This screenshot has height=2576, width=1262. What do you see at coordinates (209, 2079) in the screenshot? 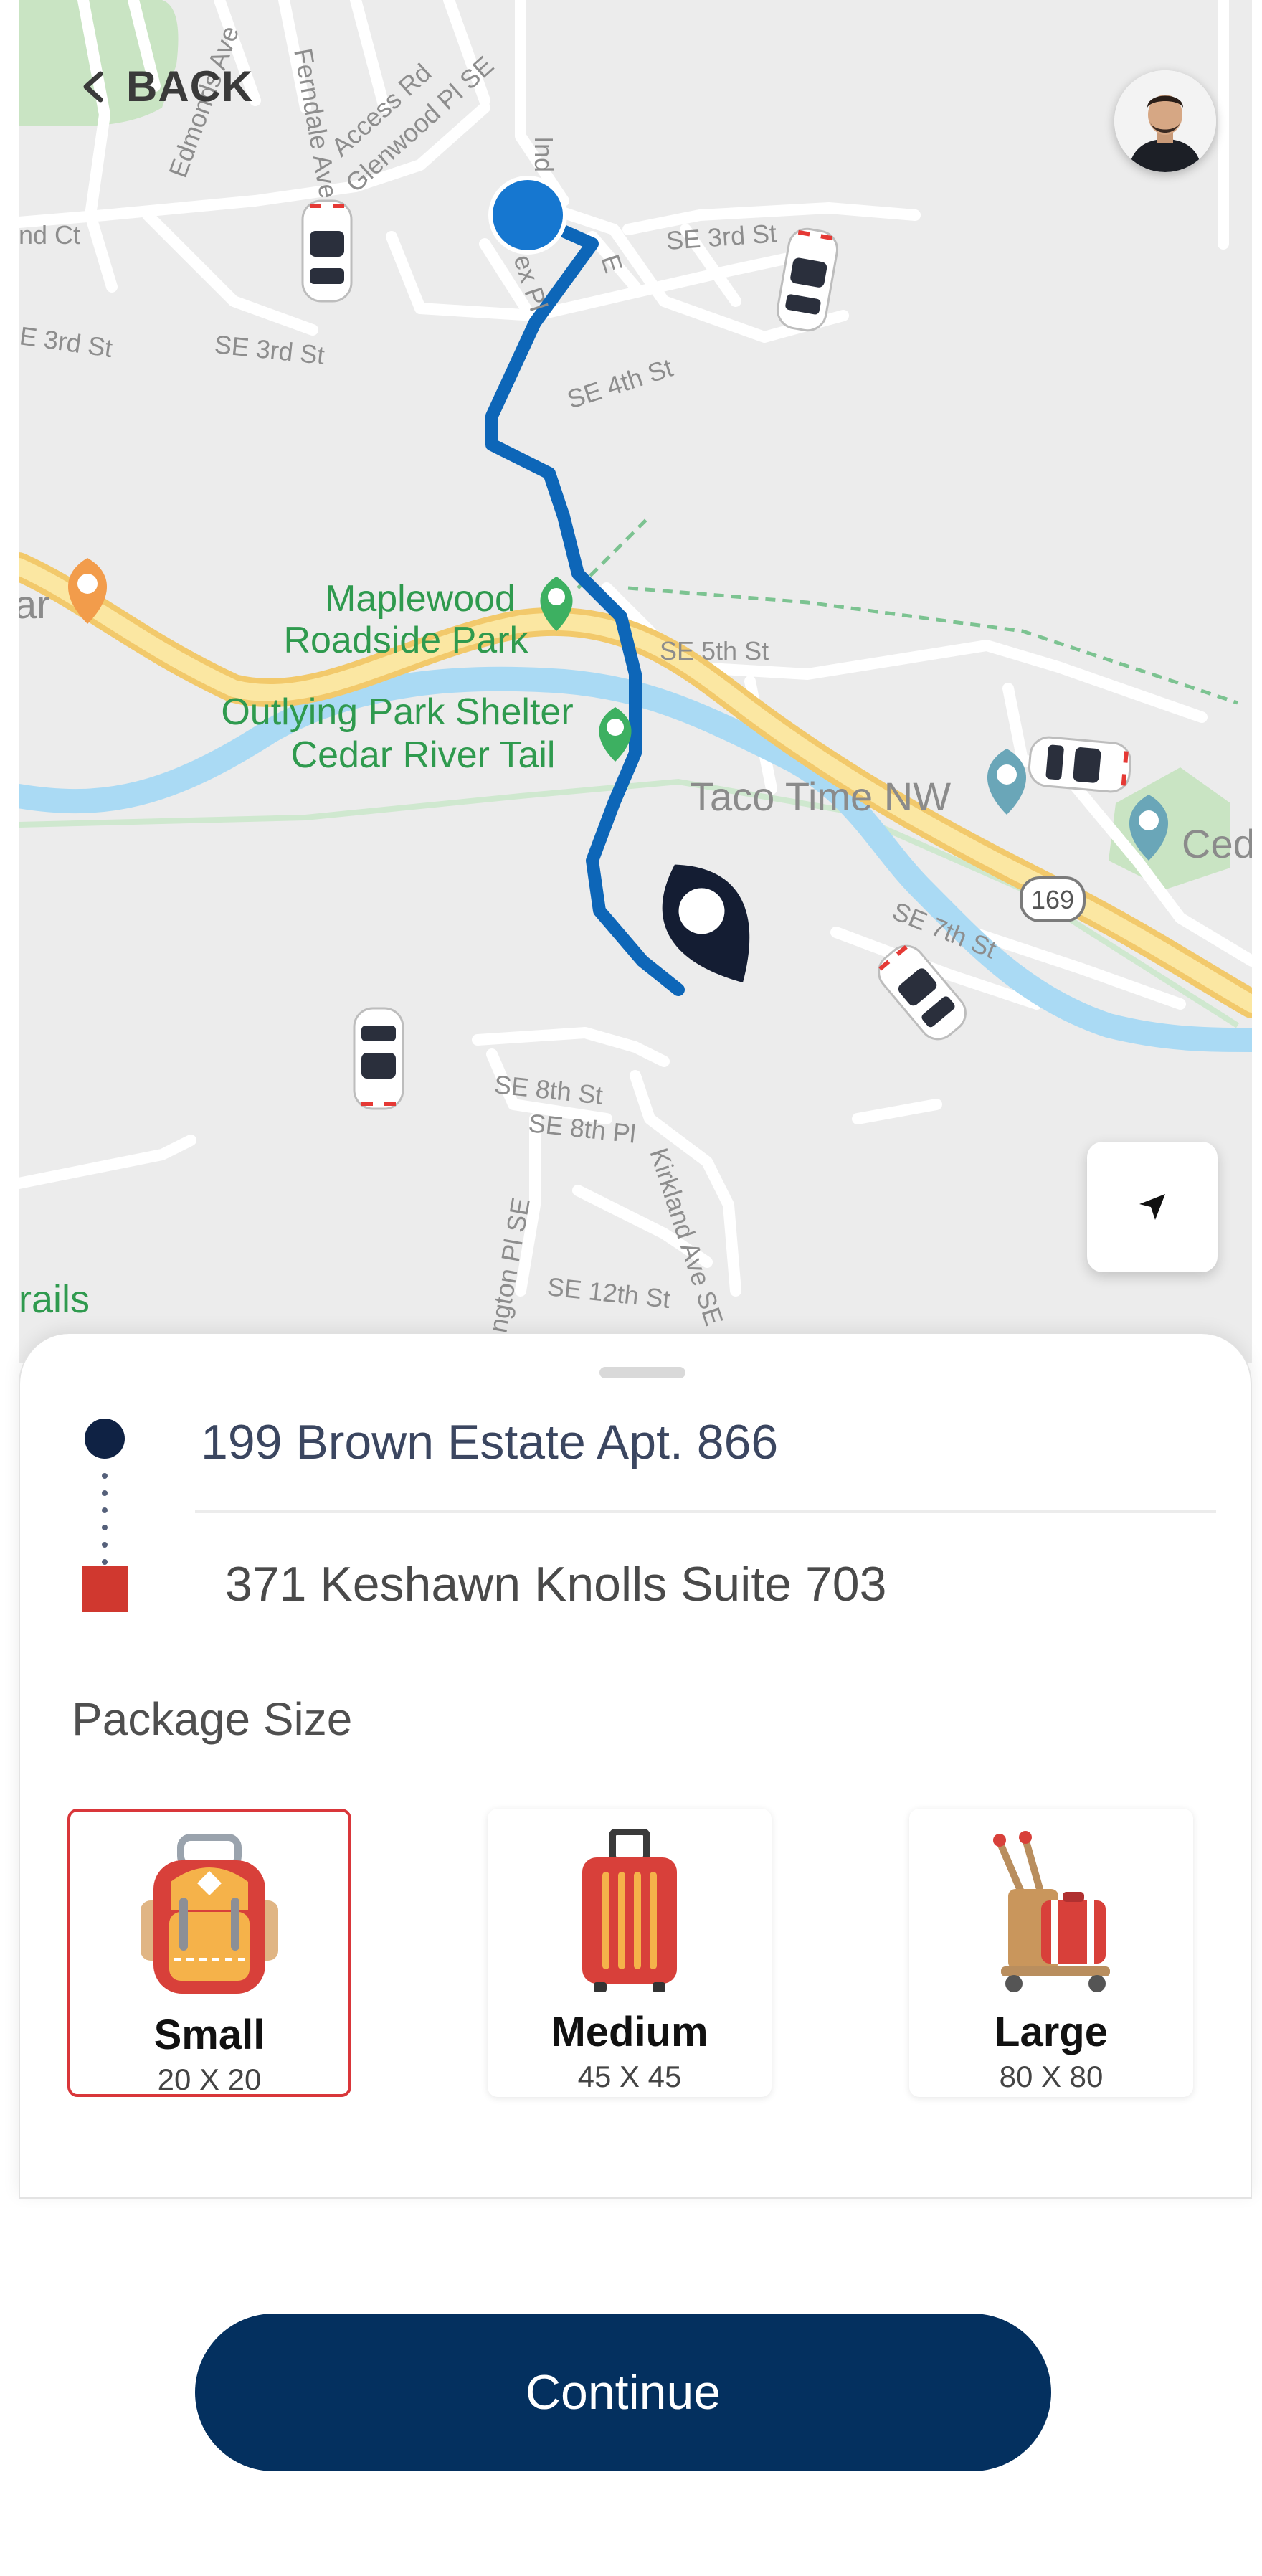
I see `package-dimensions: 20 X 20` at bounding box center [209, 2079].